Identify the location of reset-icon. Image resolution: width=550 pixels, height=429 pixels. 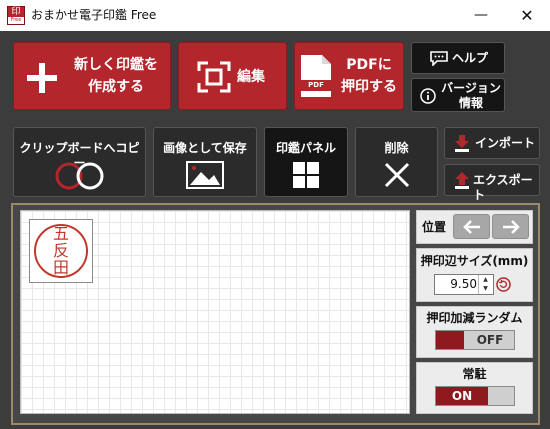
(503, 284).